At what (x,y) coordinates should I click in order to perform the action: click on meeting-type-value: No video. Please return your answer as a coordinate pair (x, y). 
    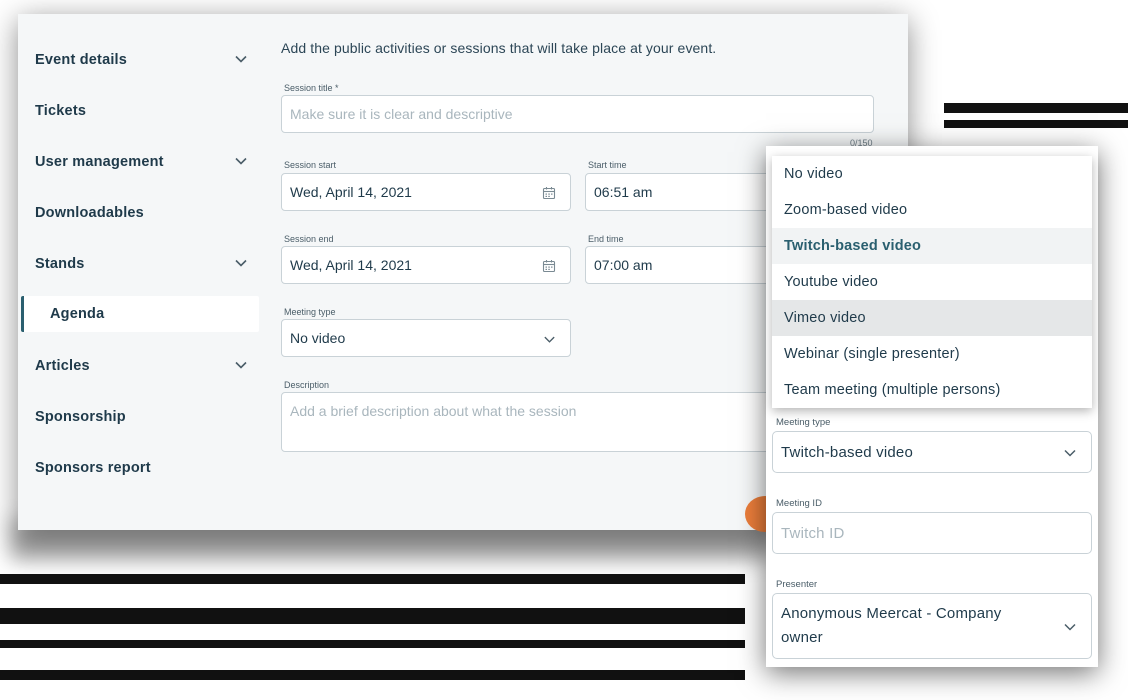
    Looking at the image, I should click on (318, 338).